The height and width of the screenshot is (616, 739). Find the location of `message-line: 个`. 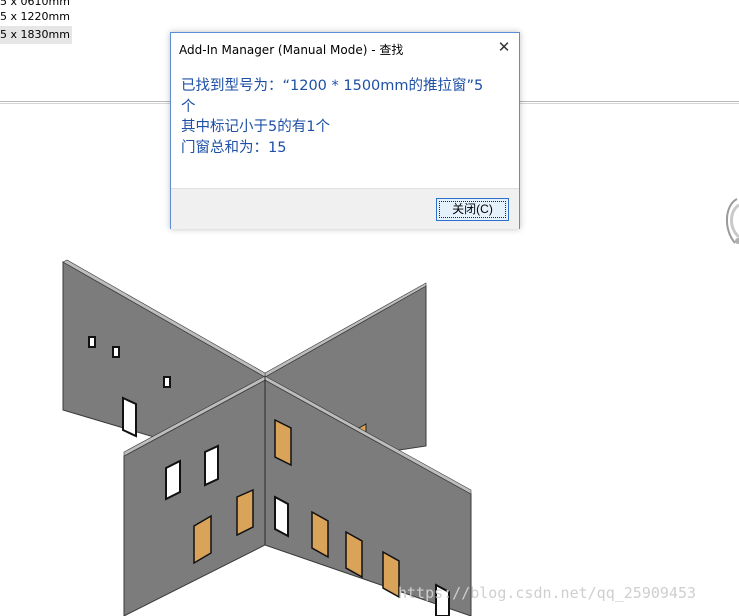

message-line: 个 is located at coordinates (188, 106).